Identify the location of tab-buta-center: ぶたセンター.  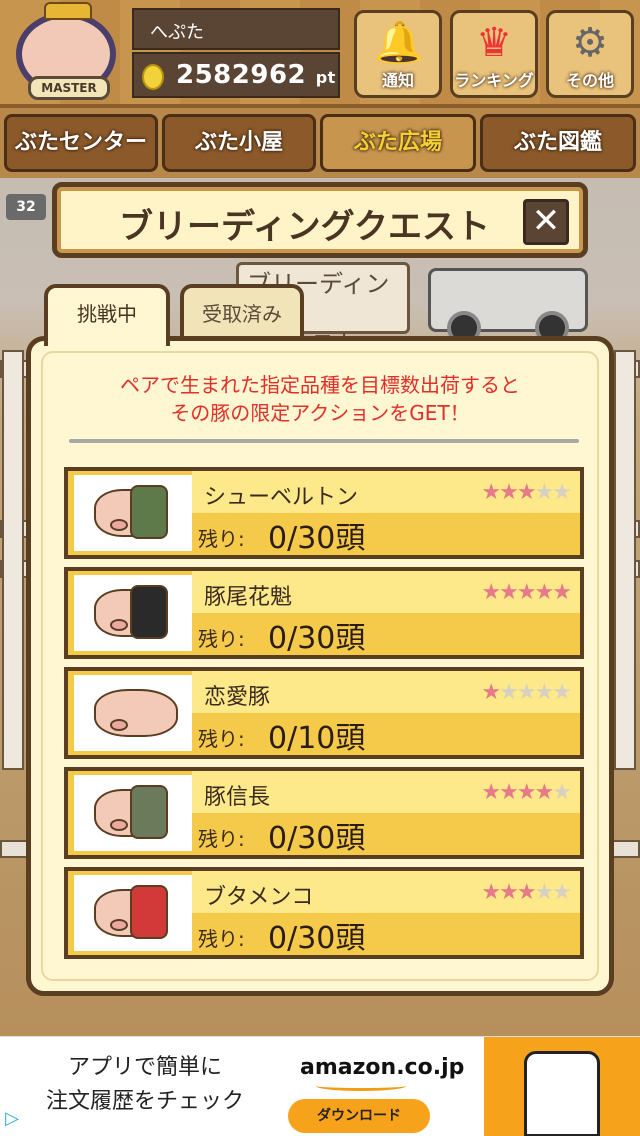
(81, 143).